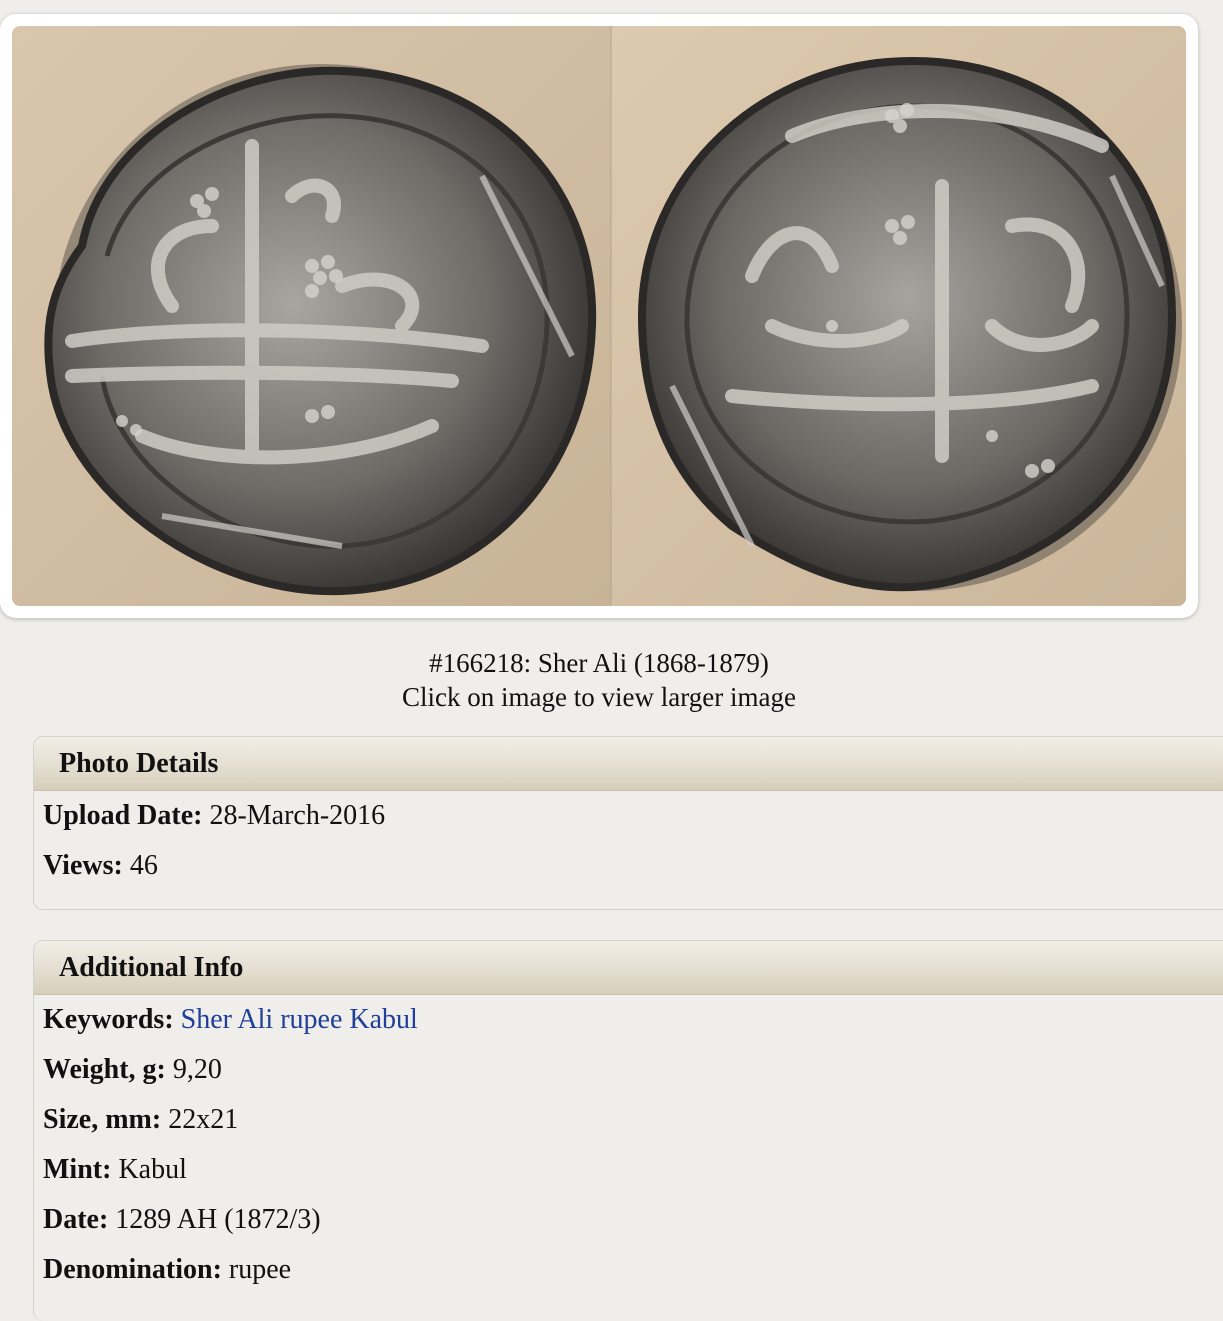  What do you see at coordinates (628, 816) in the screenshot?
I see `upload-date-row: Upload Date: 28-March-2016` at bounding box center [628, 816].